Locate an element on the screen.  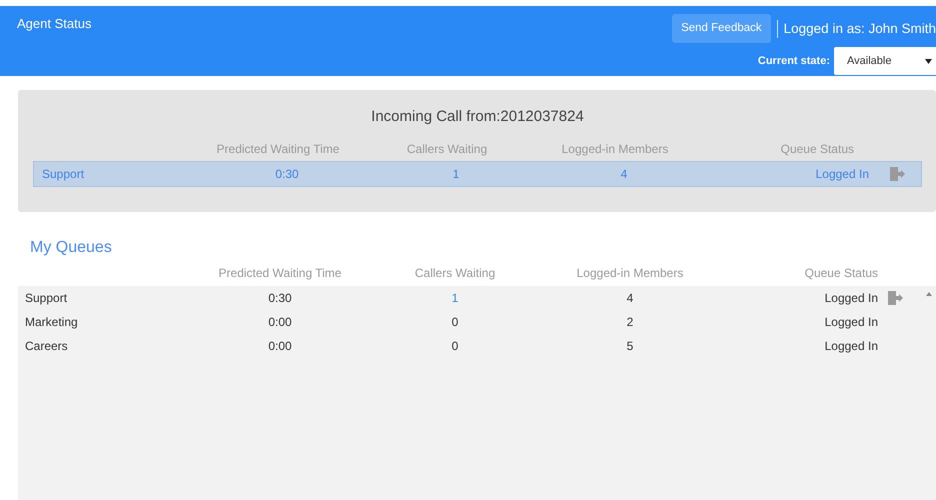
page-title: Agent Status is located at coordinates (54, 24).